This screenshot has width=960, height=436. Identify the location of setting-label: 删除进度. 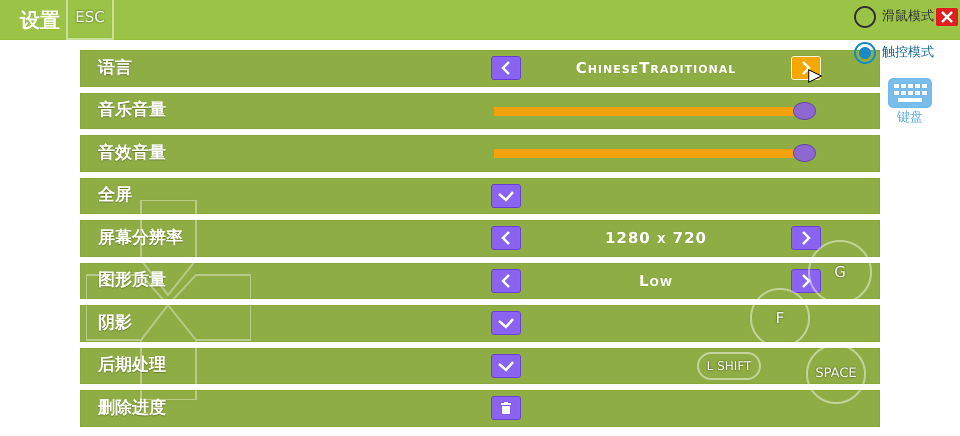
(131, 408).